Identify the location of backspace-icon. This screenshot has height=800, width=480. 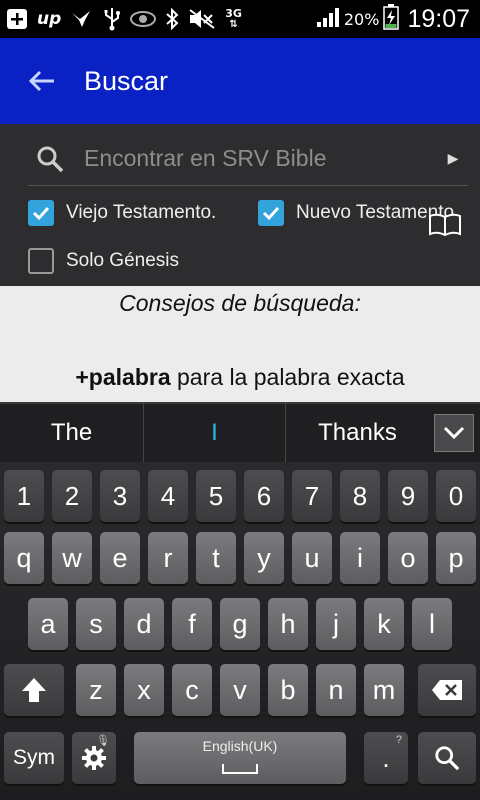
(447, 690).